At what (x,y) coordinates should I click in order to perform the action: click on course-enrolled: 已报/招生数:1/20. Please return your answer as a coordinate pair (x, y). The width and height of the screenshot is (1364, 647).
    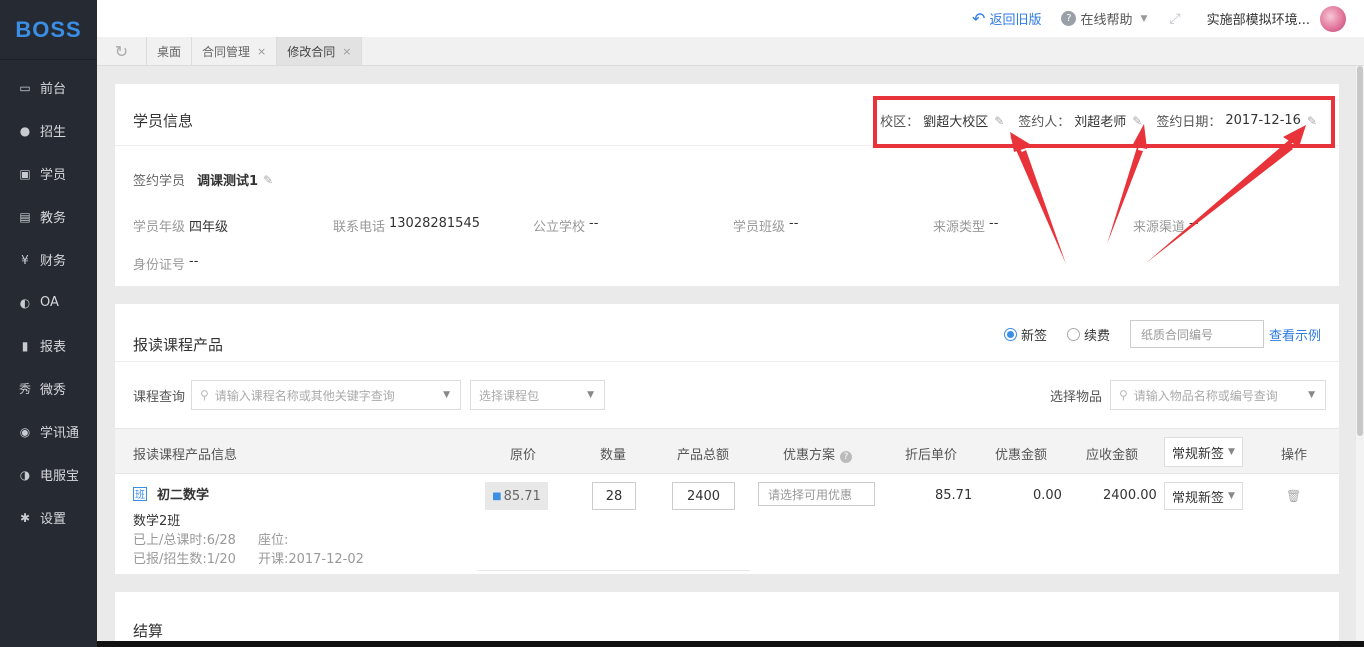
    Looking at the image, I should click on (184, 559).